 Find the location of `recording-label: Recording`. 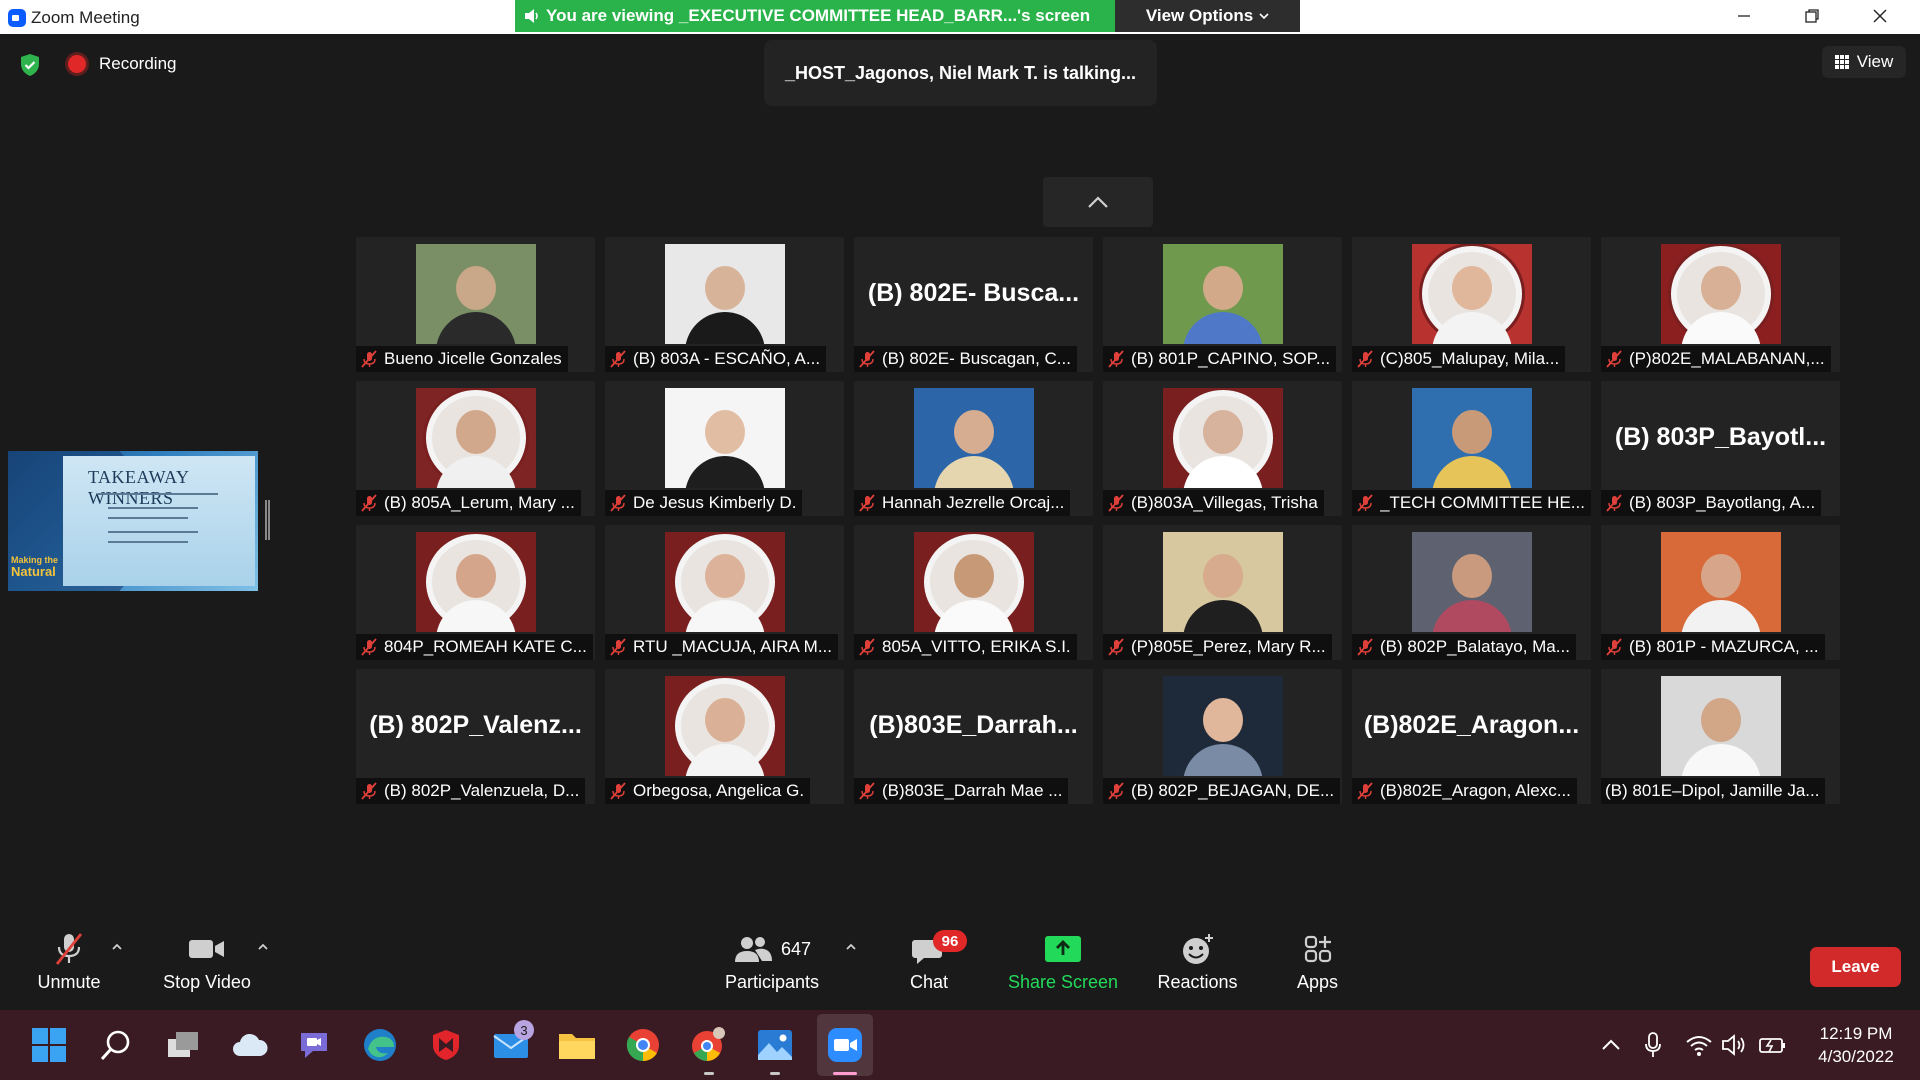

recording-label: Recording is located at coordinates (138, 64).